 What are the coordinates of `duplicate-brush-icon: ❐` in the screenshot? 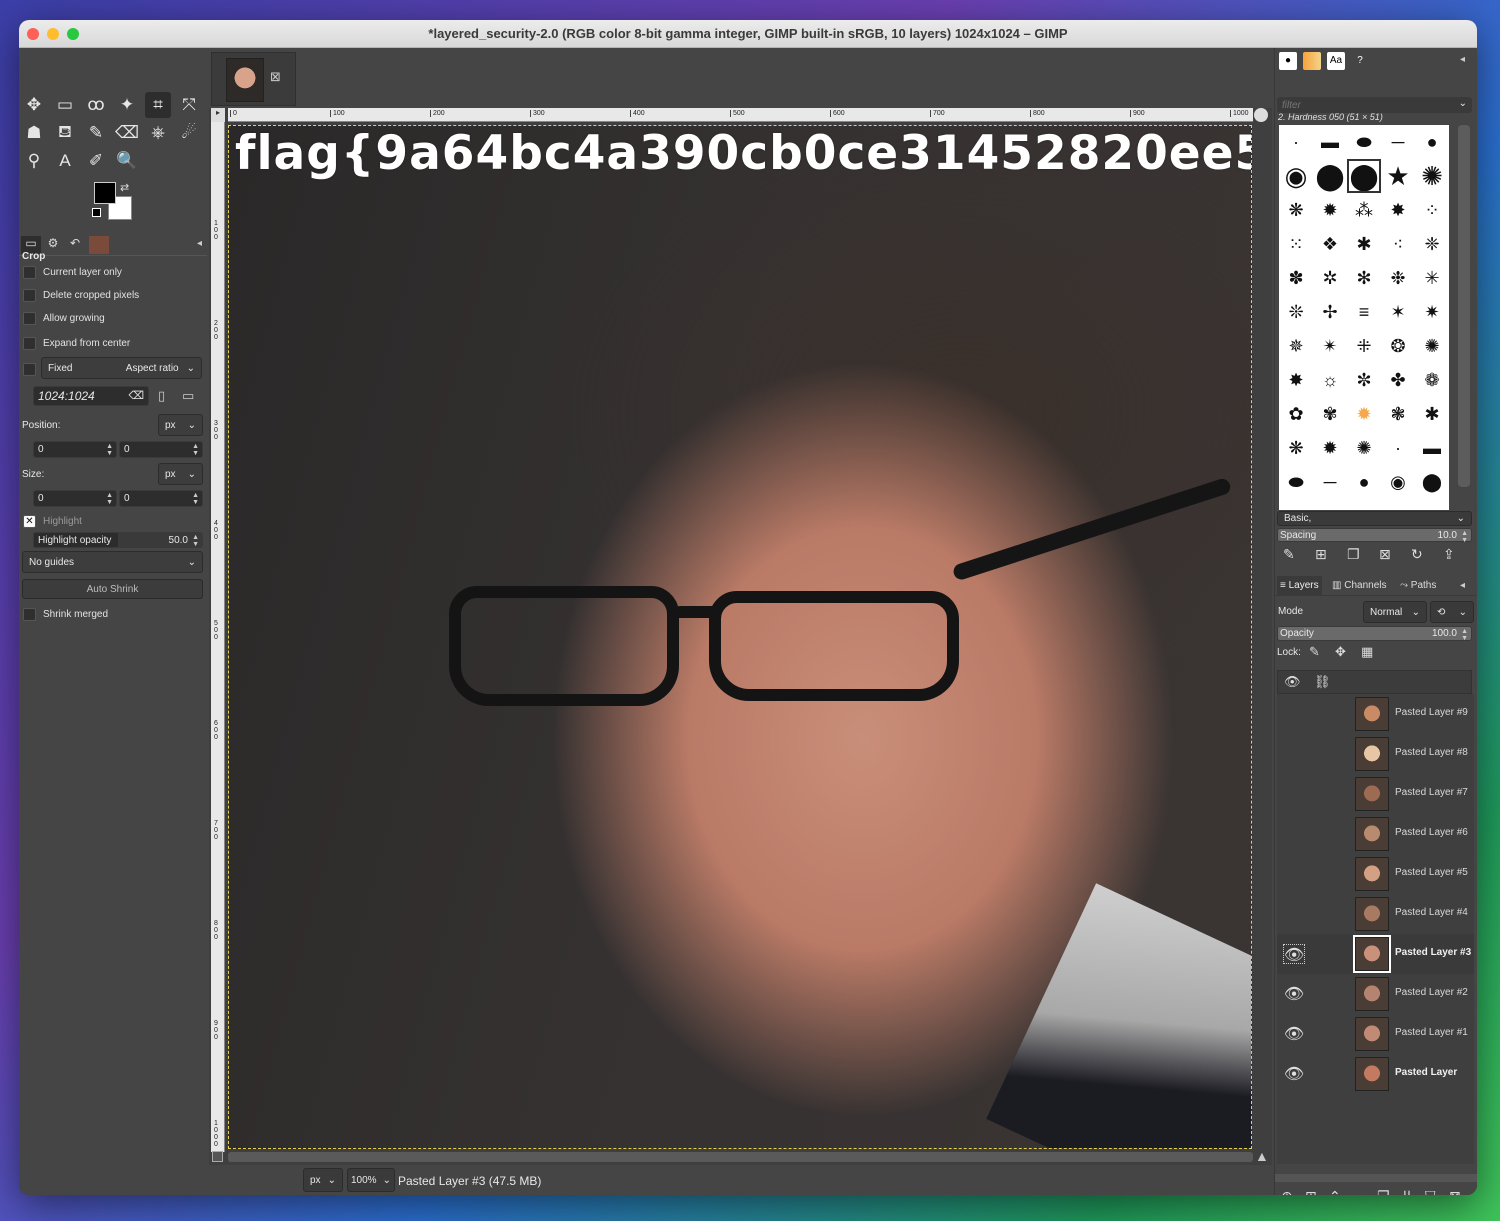 It's located at (1353, 554).